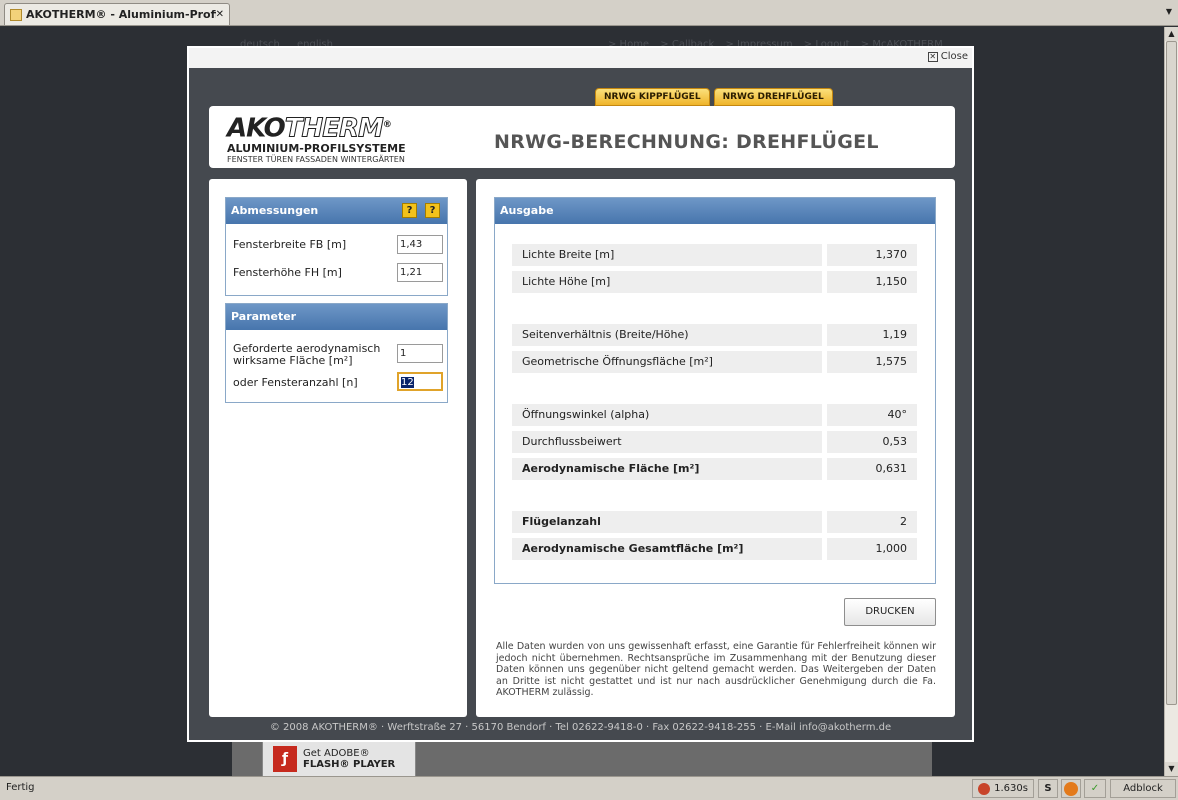 This screenshot has width=1178, height=800. Describe the element at coordinates (715, 211) in the screenshot. I see `ausgabe-header: Ausgabe` at that location.